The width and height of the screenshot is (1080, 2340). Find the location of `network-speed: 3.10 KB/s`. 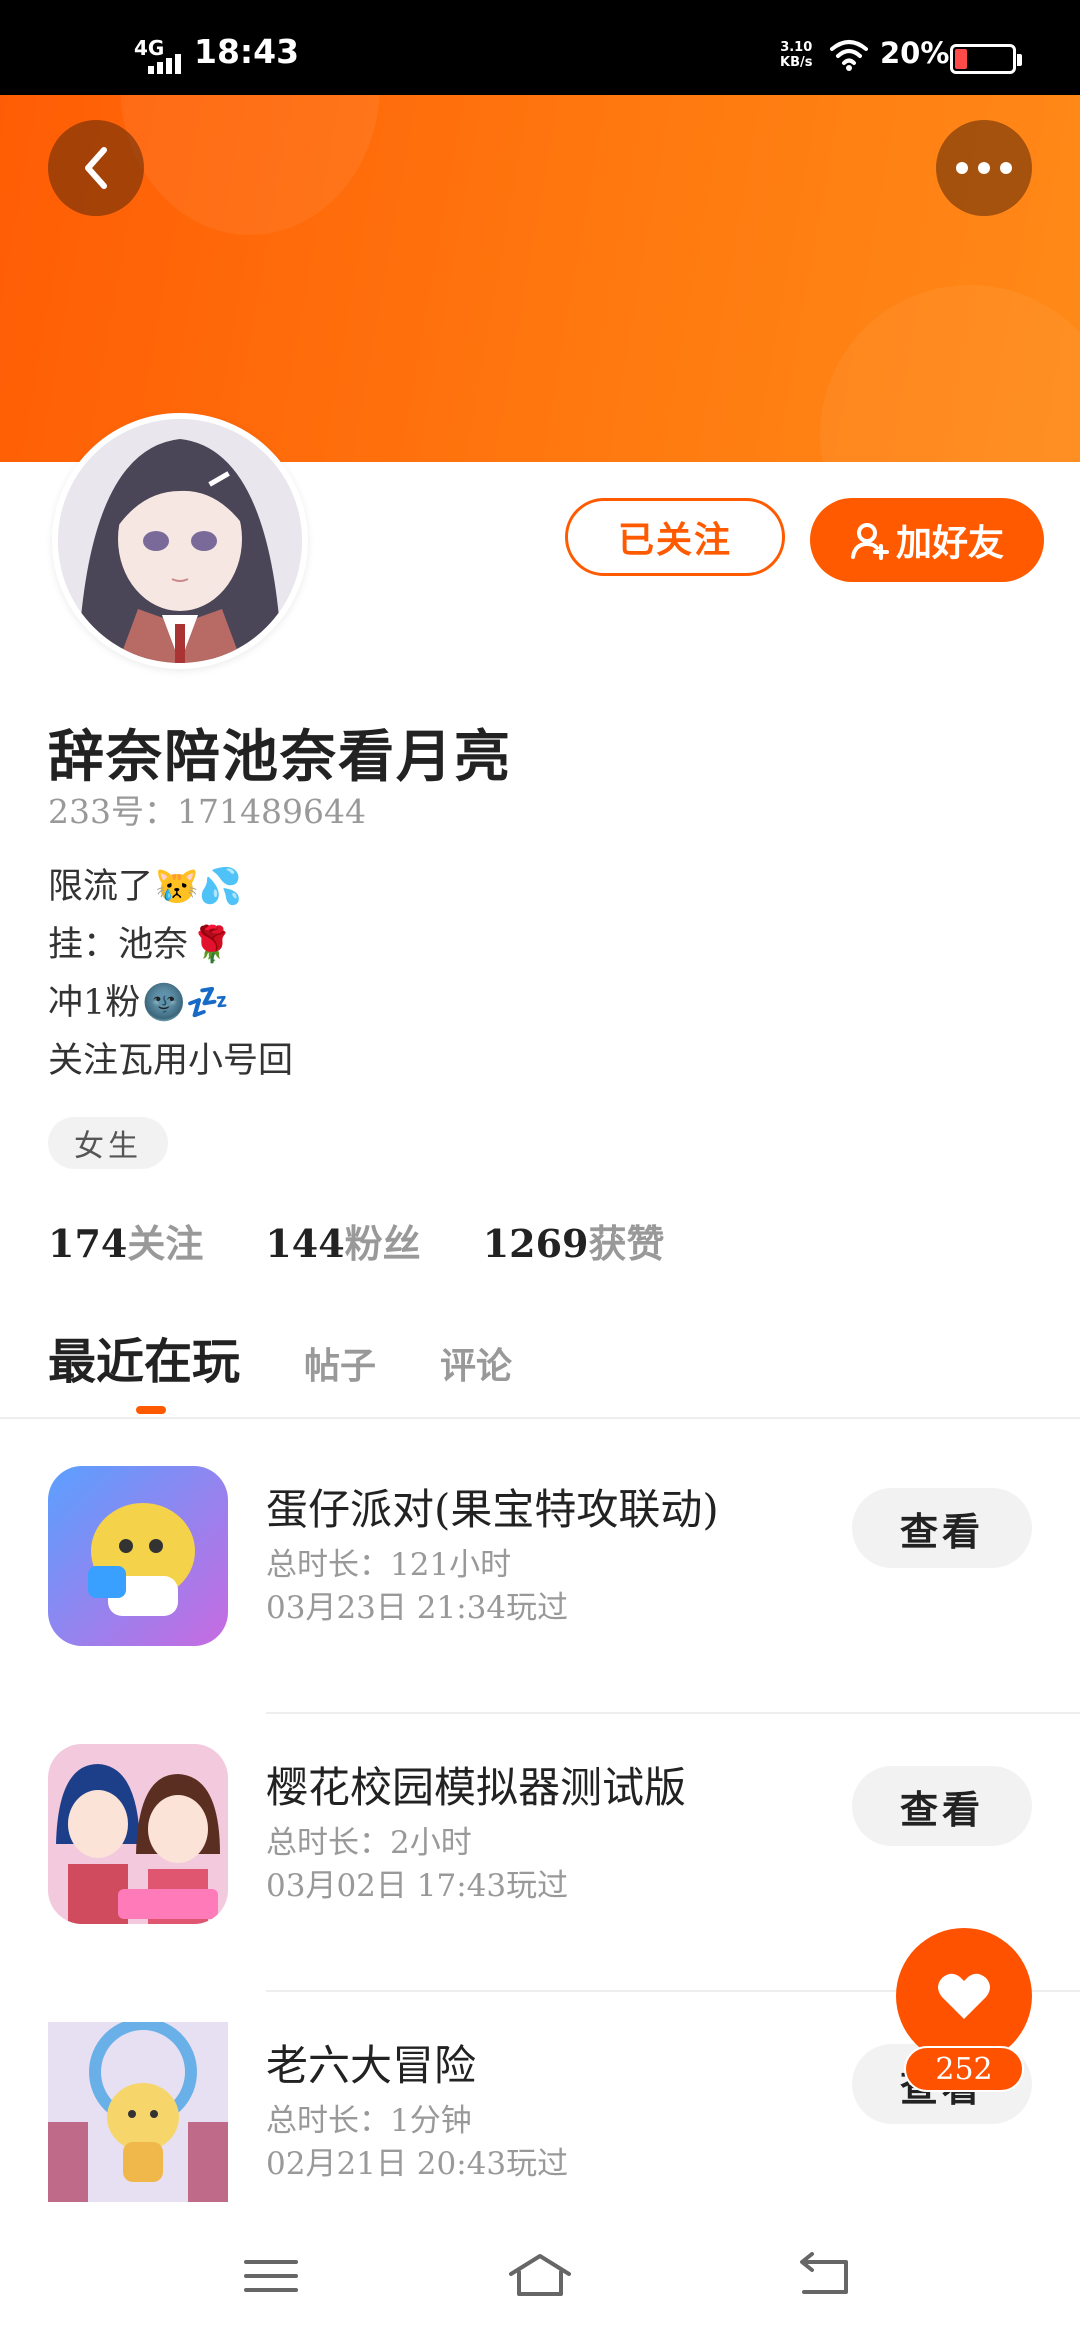

network-speed: 3.10 KB/s is located at coordinates (796, 55).